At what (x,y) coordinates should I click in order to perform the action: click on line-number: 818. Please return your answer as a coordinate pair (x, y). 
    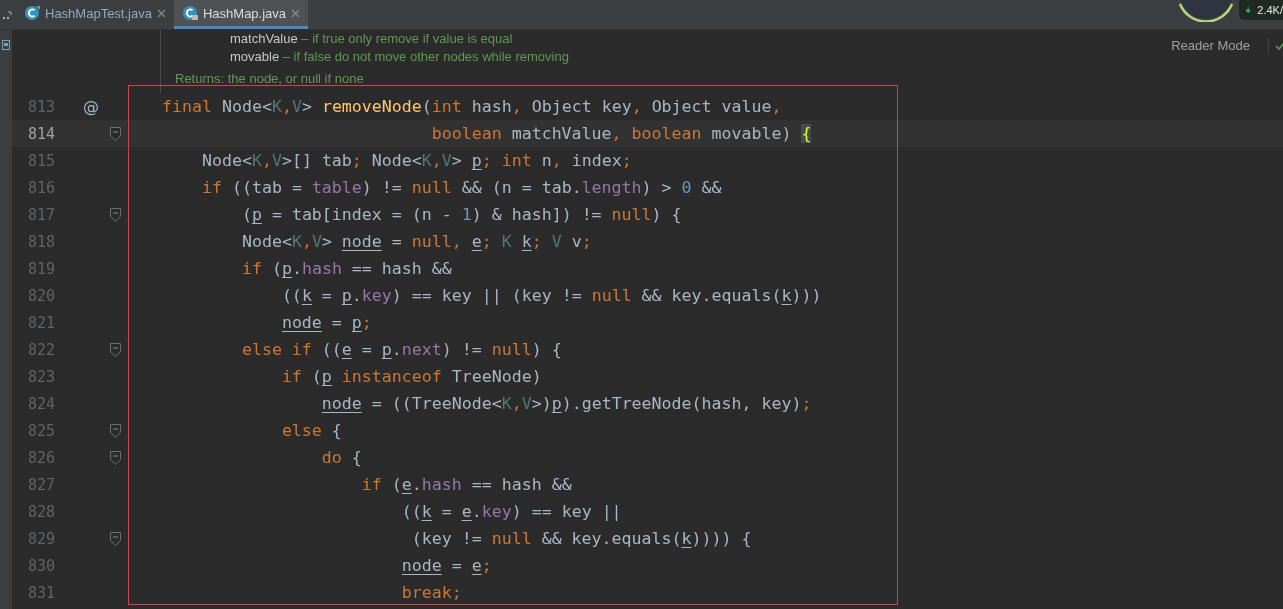
    Looking at the image, I should click on (40, 241).